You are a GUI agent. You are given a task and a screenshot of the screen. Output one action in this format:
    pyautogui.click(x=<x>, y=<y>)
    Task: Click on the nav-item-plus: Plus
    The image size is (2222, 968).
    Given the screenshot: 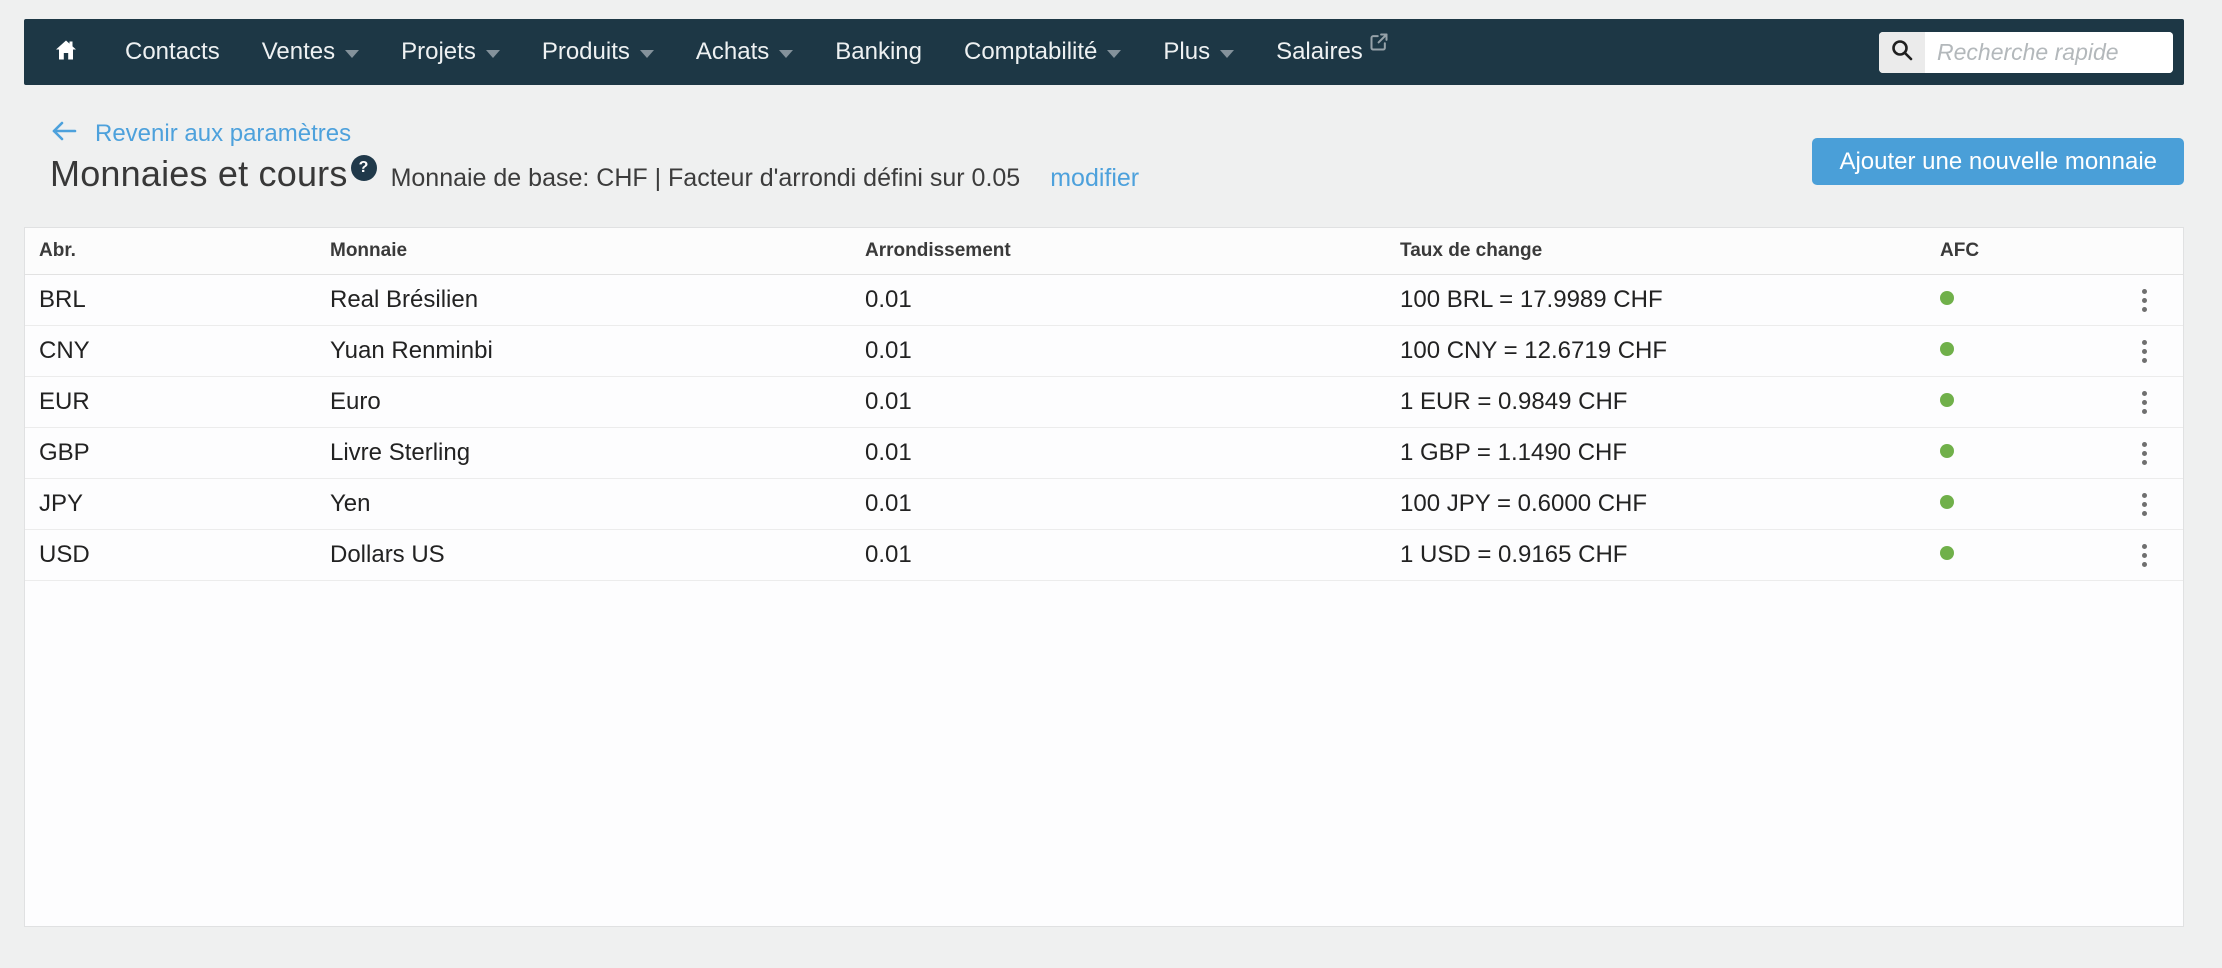 What is the action you would take?
    pyautogui.click(x=1198, y=52)
    